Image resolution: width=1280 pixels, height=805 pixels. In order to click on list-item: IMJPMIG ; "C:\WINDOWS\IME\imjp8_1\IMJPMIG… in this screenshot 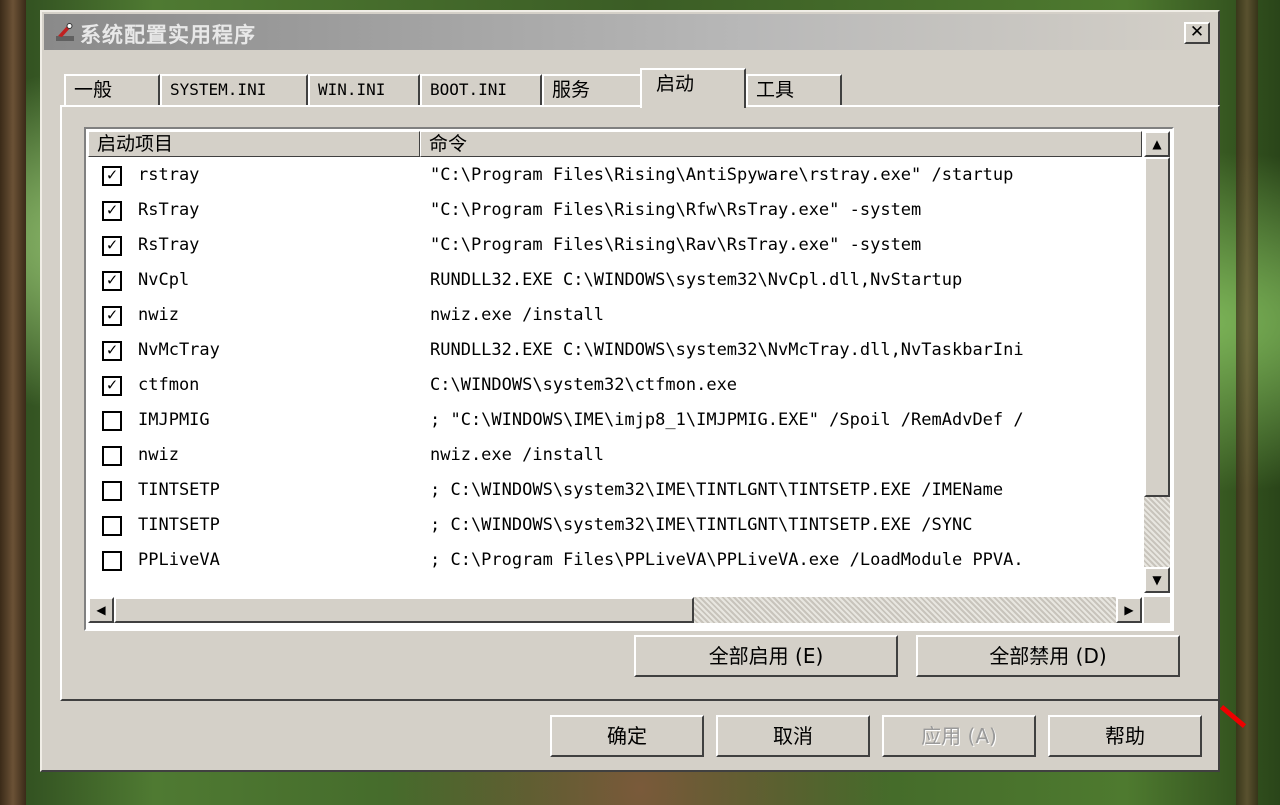, I will do `click(615, 421)`.